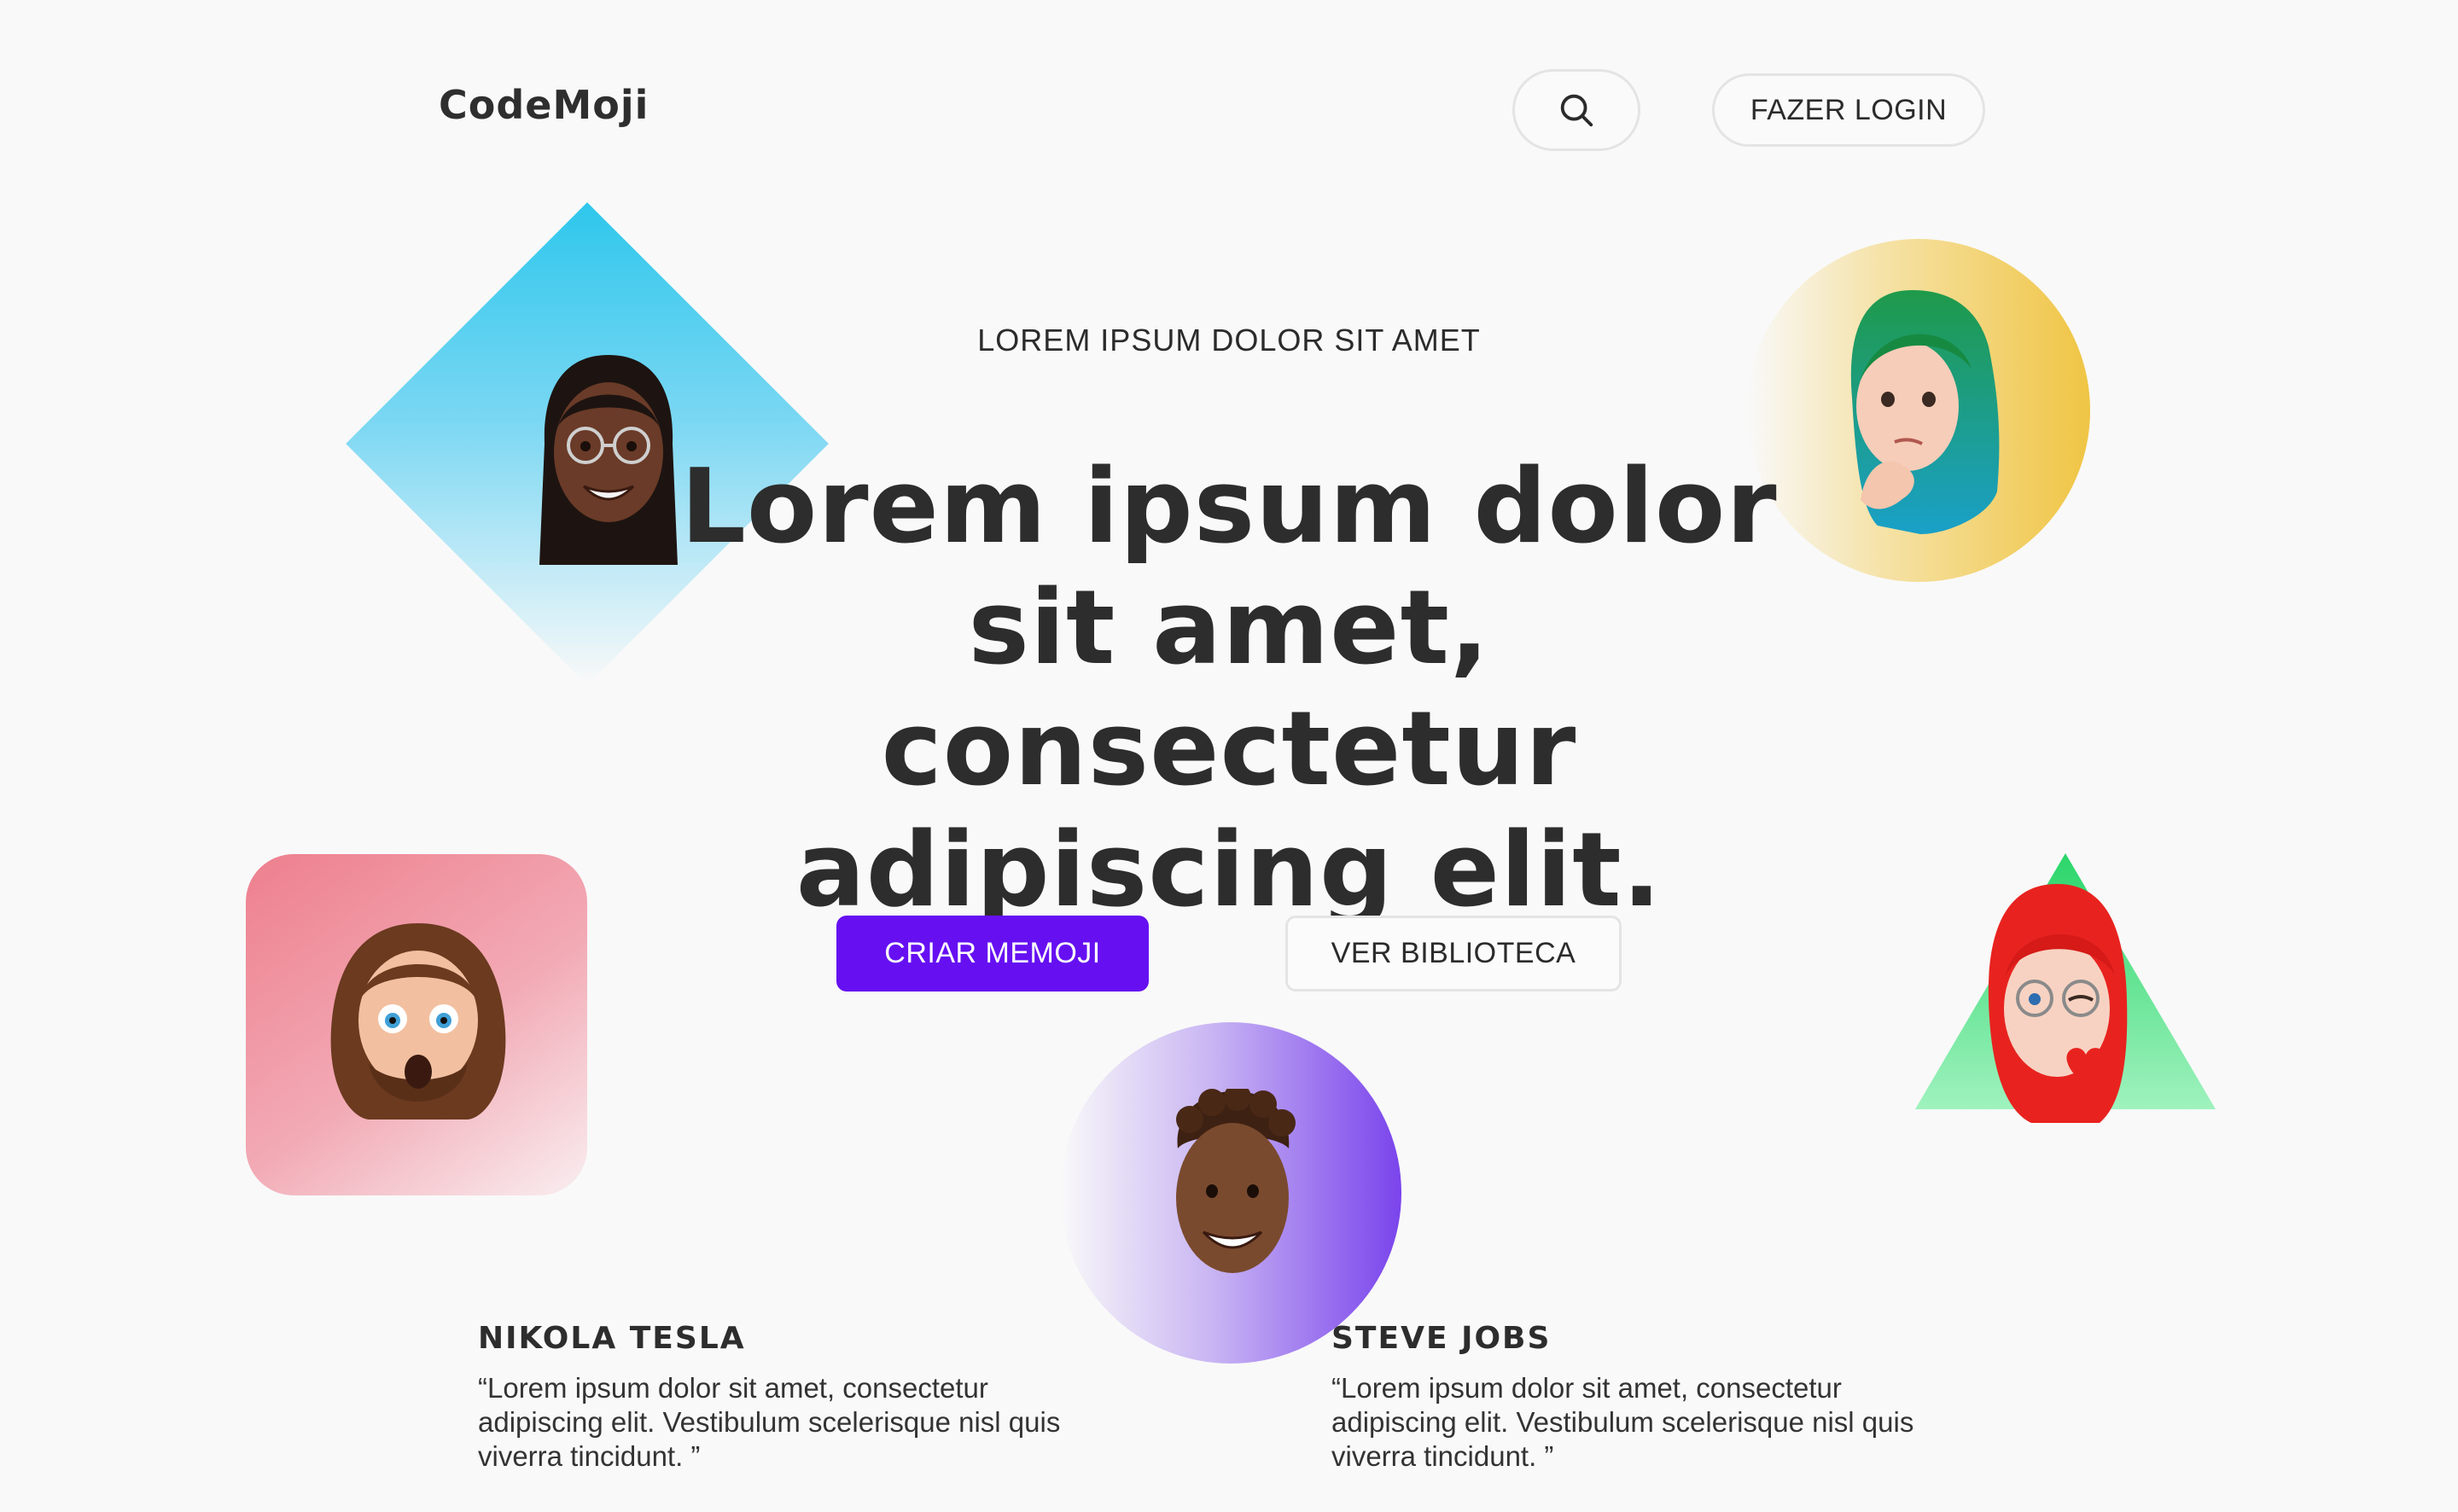 The width and height of the screenshot is (2458, 1512). I want to click on testimonial-author: STEVE JOBS, so click(1441, 1338).